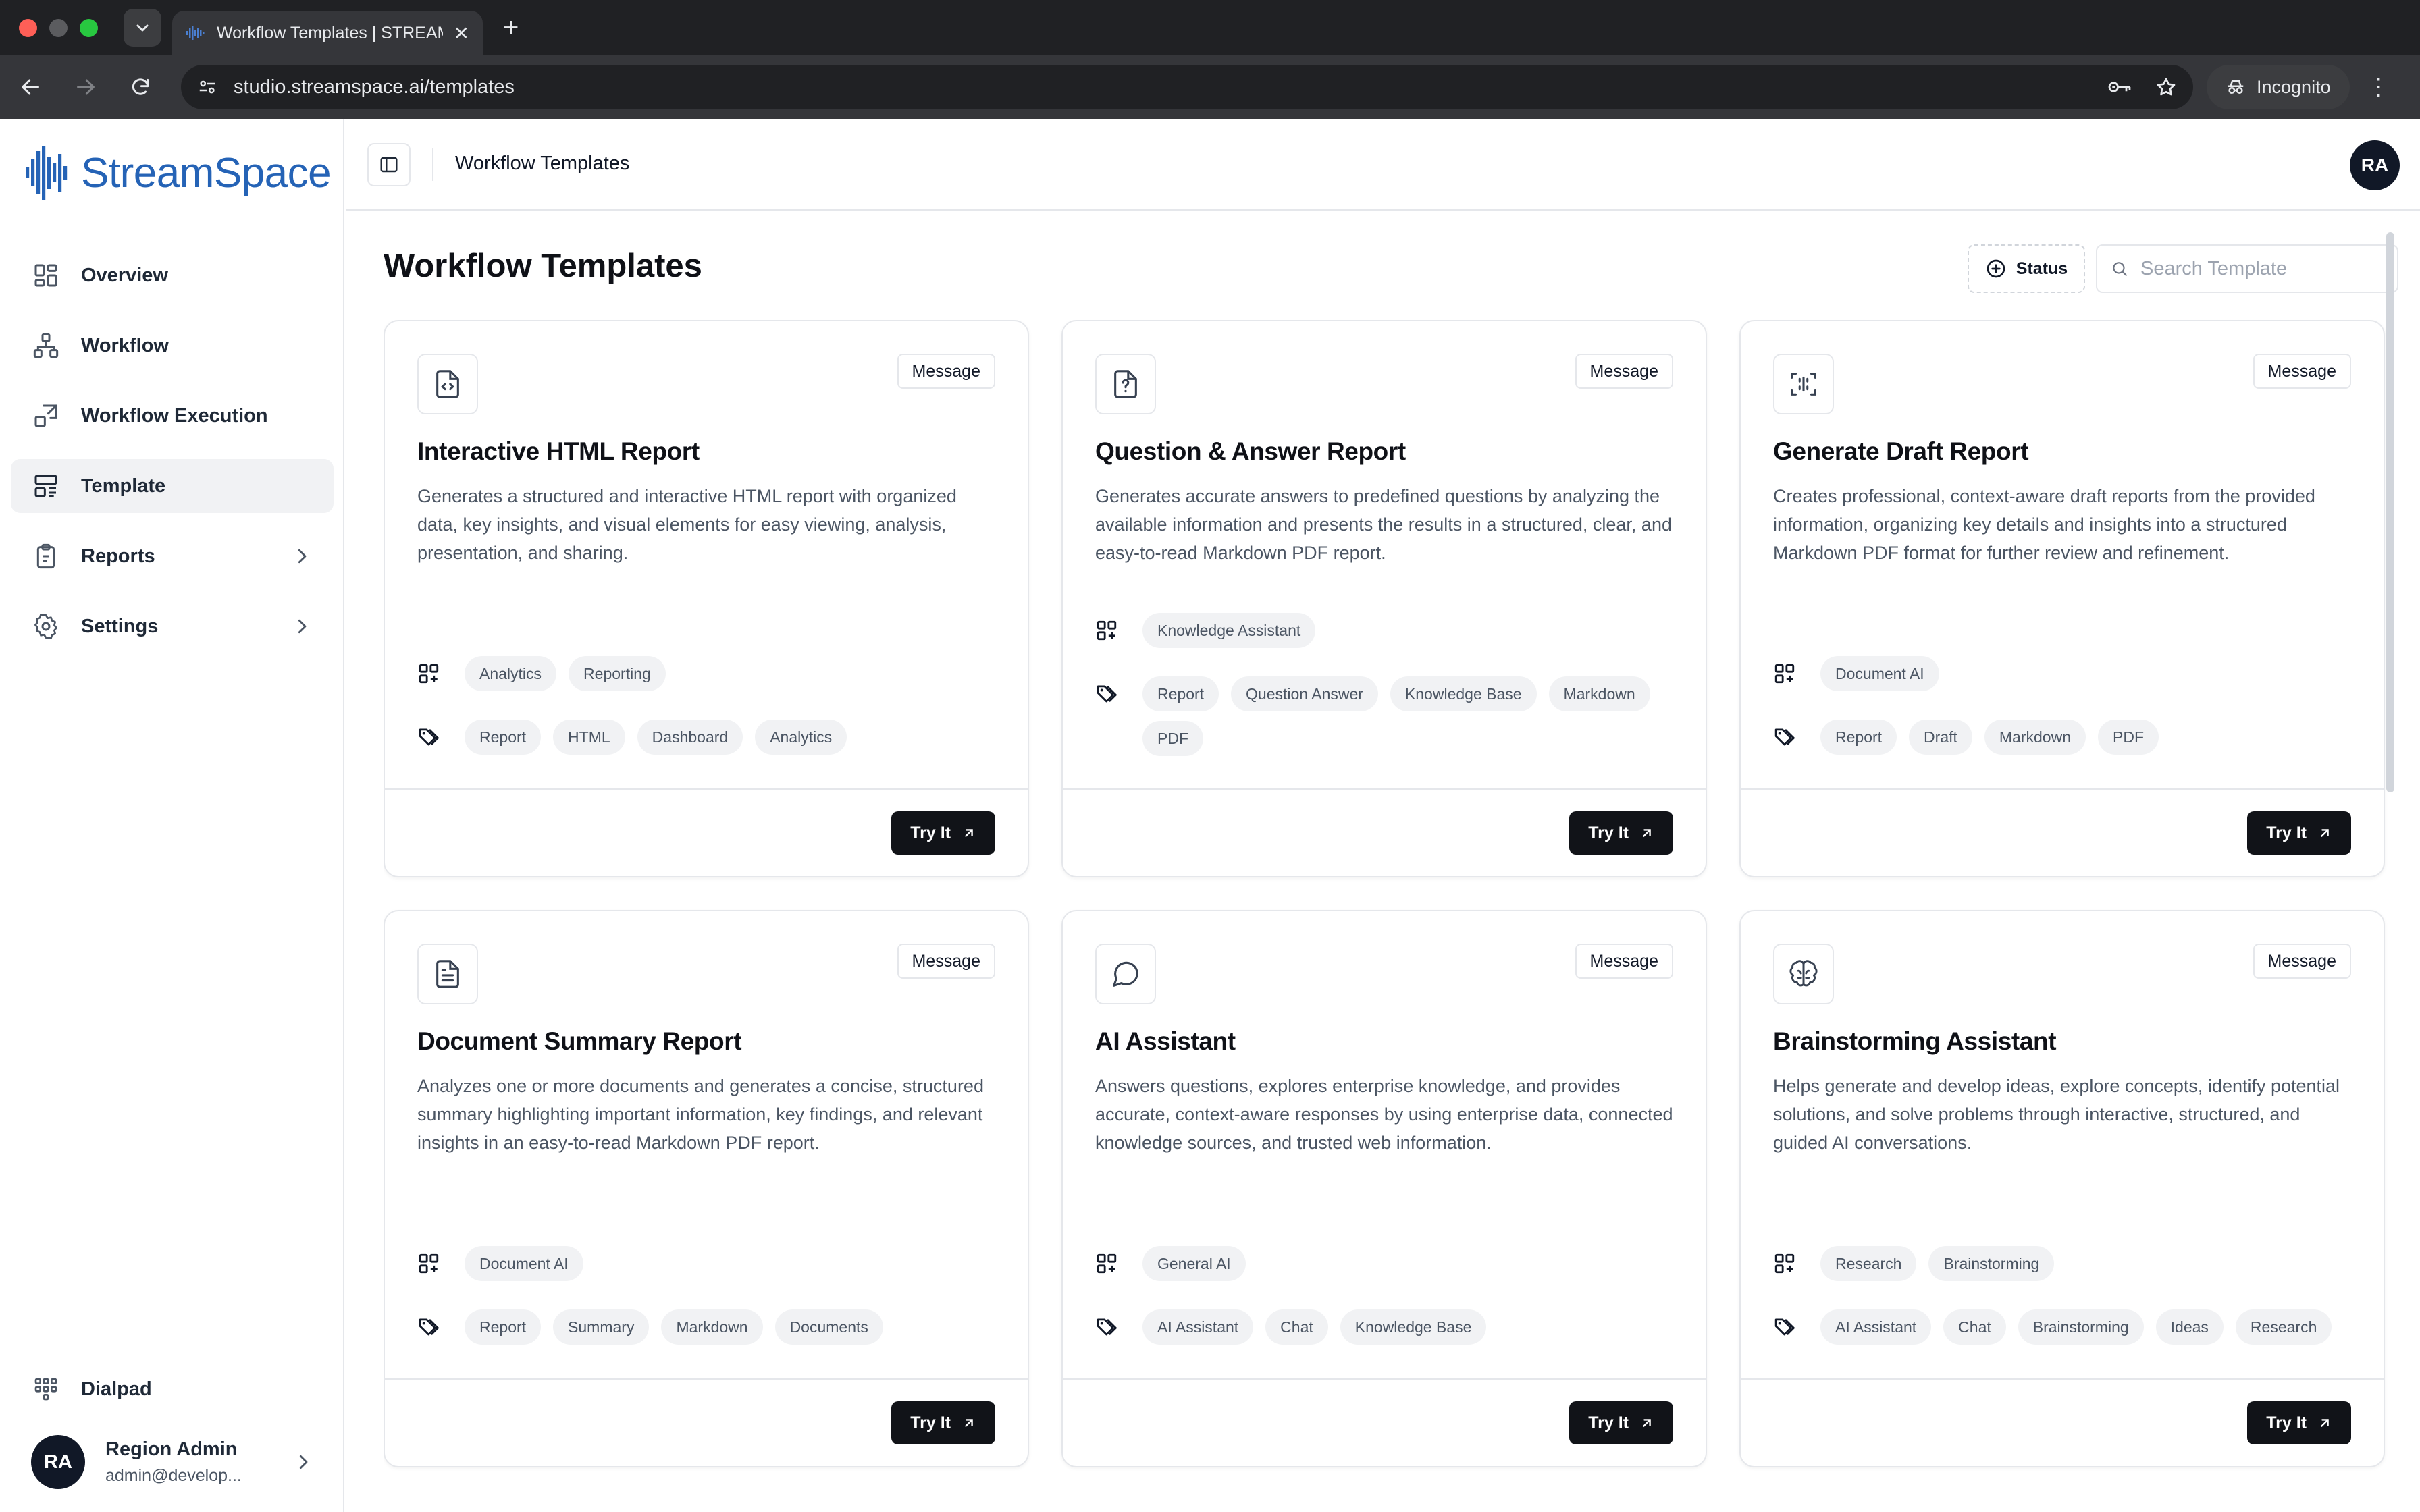 This screenshot has height=1512, width=2420. I want to click on content-scrollbar, so click(2390, 512).